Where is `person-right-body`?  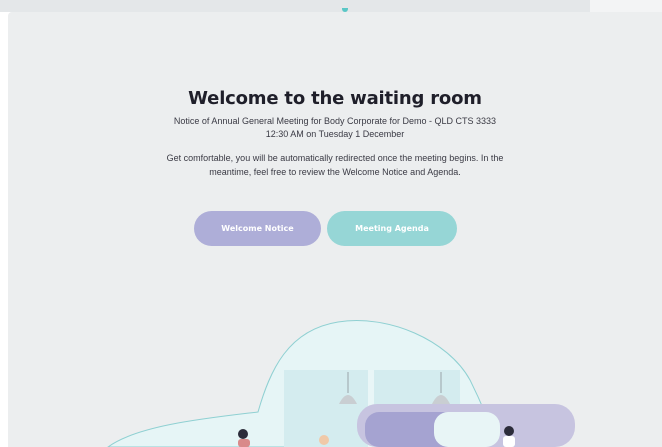
person-right-body is located at coordinates (509, 441).